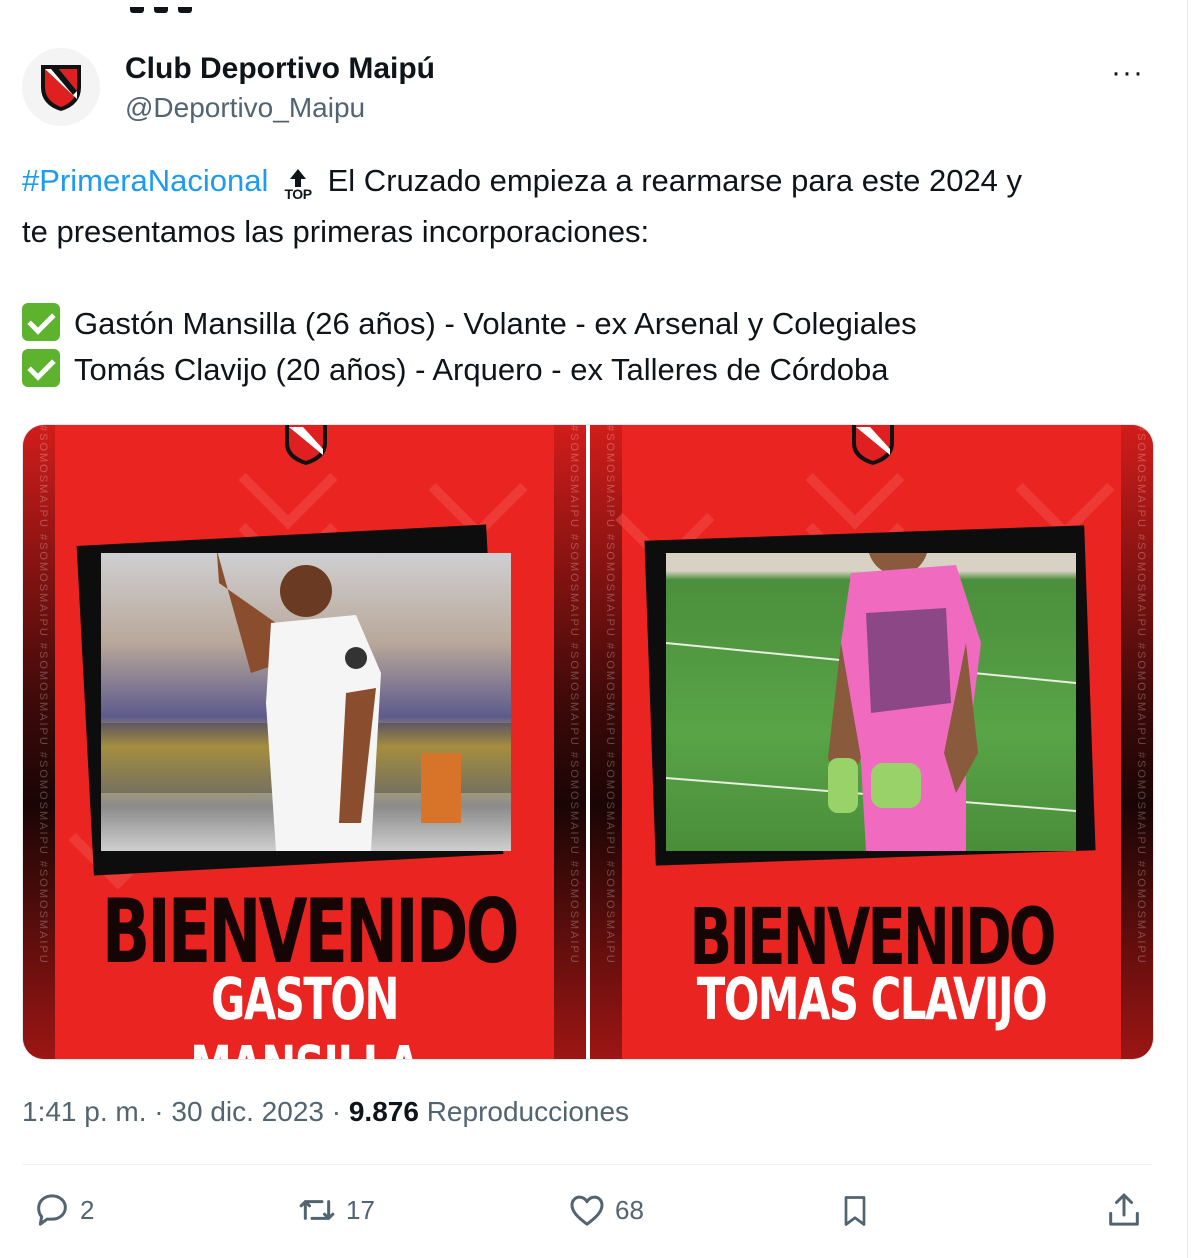 This screenshot has height=1258, width=1200. I want to click on action-bar: 2 17 68, so click(587, 1215).